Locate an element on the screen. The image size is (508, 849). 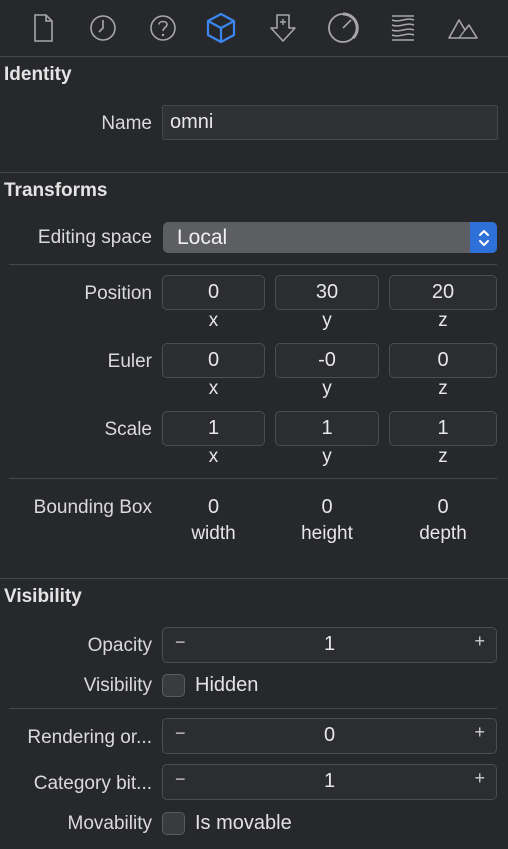
category-bit-increment-button: + is located at coordinates (479, 778).